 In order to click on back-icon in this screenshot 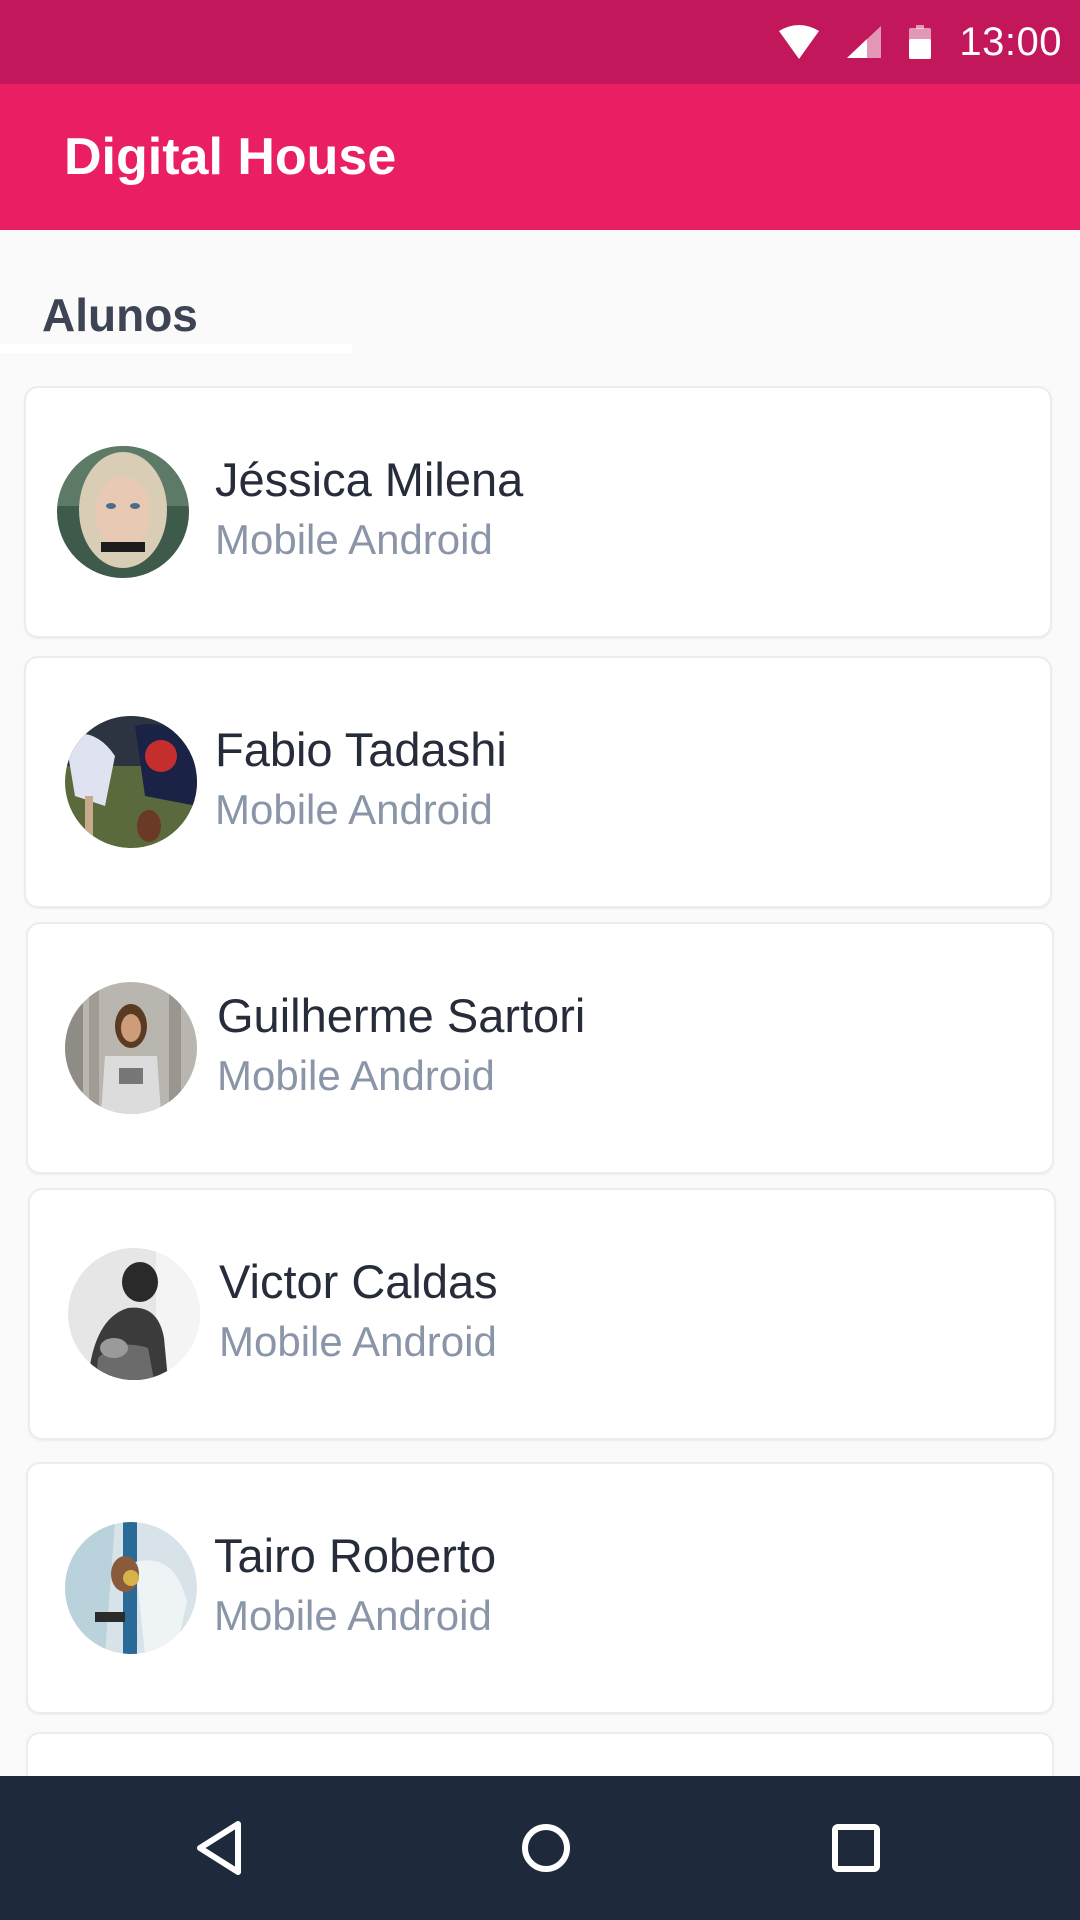, I will do `click(219, 1848)`.